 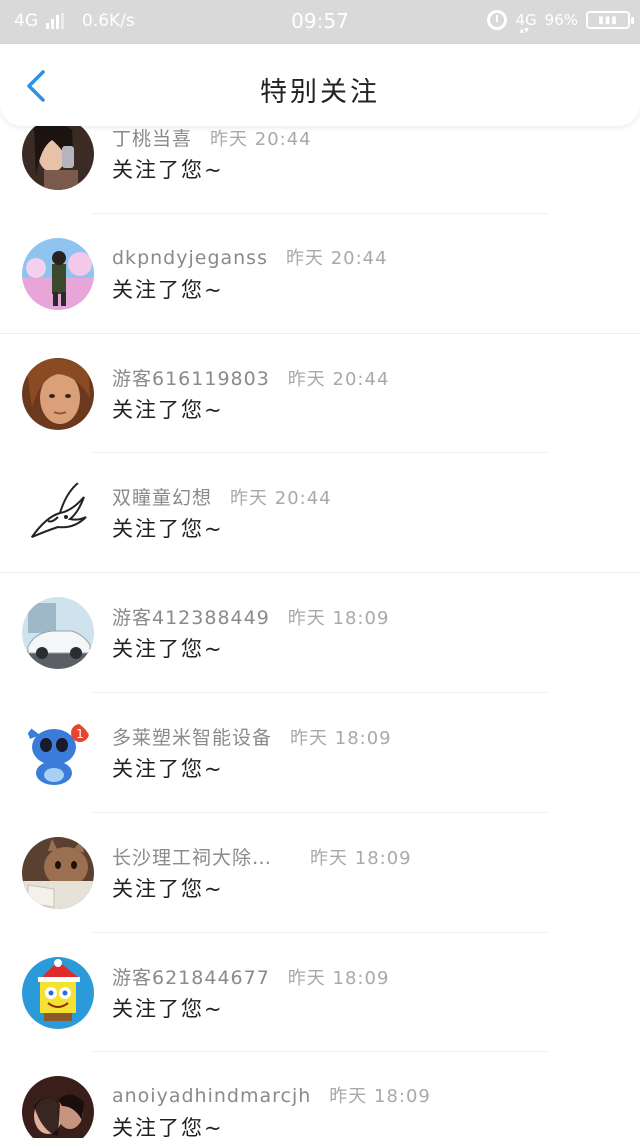 I want to click on battery-icon: ▮▮▮, so click(x=610, y=20).